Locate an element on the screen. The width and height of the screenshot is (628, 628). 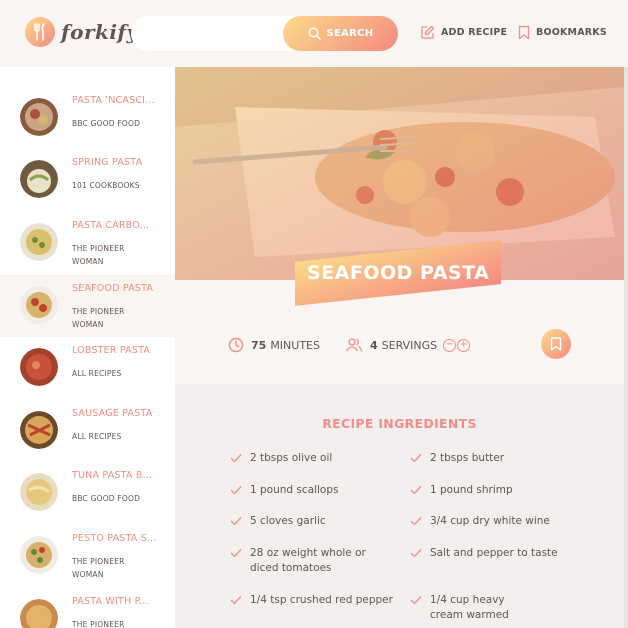
cooking-time: 75 MINUTES is located at coordinates (274, 345).